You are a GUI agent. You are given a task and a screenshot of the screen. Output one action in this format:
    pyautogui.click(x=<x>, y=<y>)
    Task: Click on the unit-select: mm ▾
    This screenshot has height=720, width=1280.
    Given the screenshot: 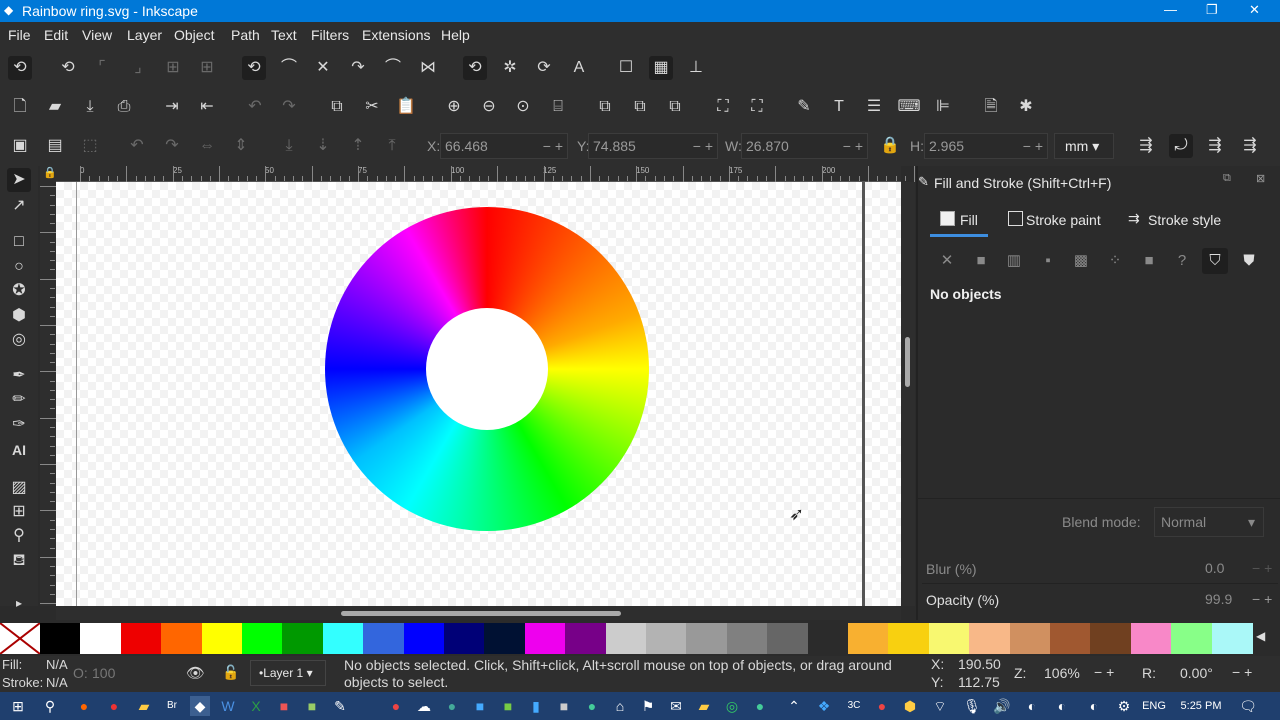 What is the action you would take?
    pyautogui.click(x=1084, y=146)
    